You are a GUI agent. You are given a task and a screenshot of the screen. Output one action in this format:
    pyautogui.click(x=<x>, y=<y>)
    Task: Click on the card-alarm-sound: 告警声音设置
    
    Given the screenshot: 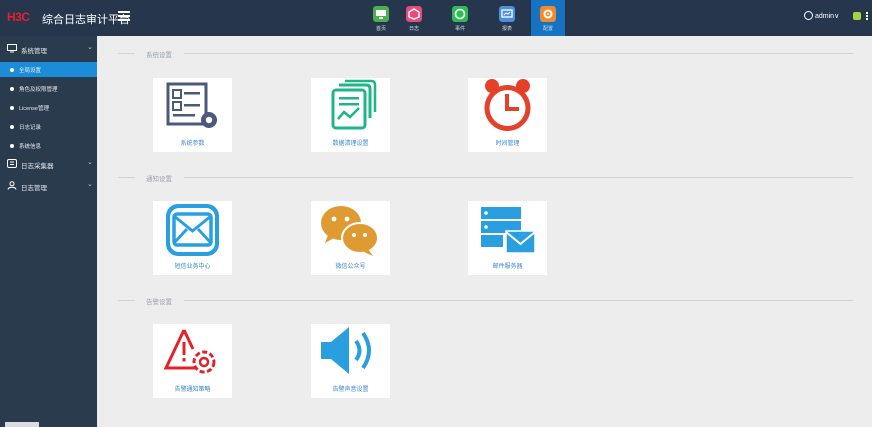 What is the action you would take?
    pyautogui.click(x=350, y=361)
    